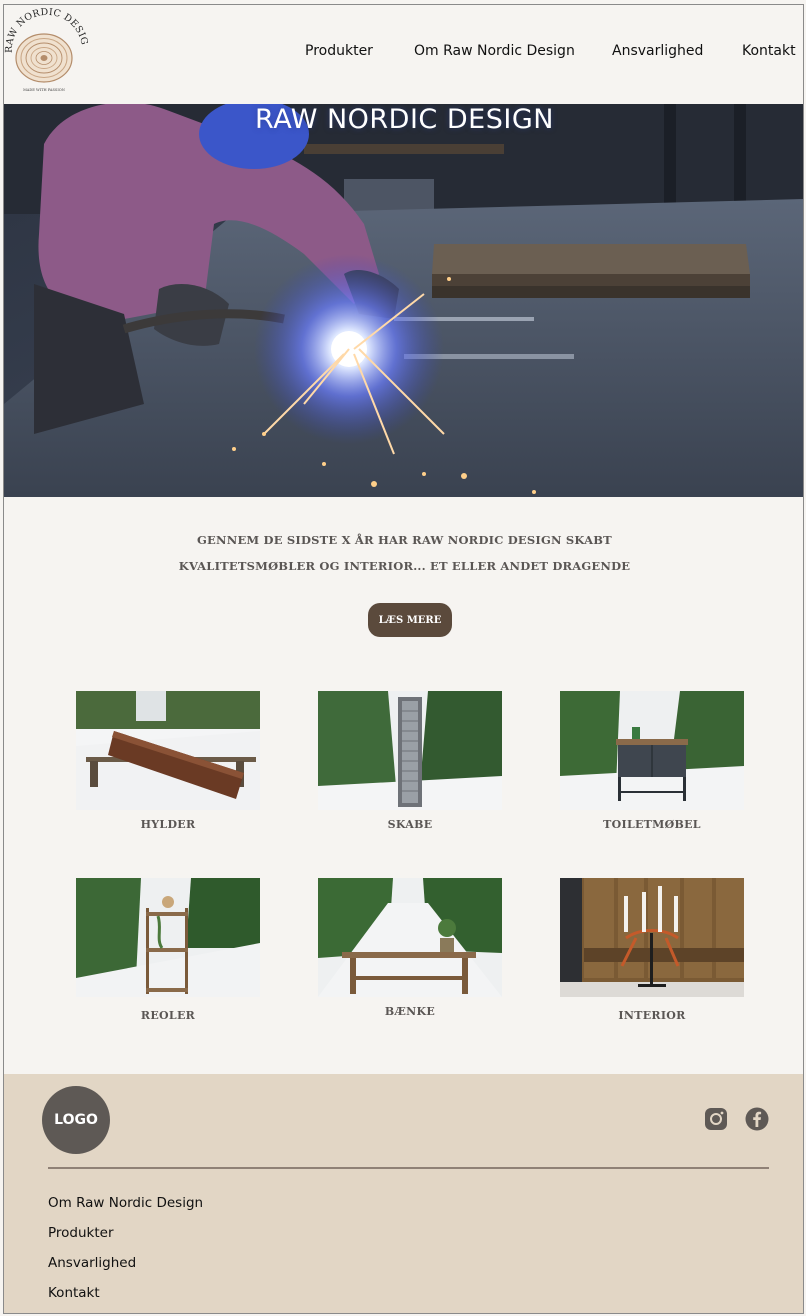 This screenshot has width=806, height=1316. What do you see at coordinates (769, 51) in the screenshot?
I see `nav-kontakt: Kontakt` at bounding box center [769, 51].